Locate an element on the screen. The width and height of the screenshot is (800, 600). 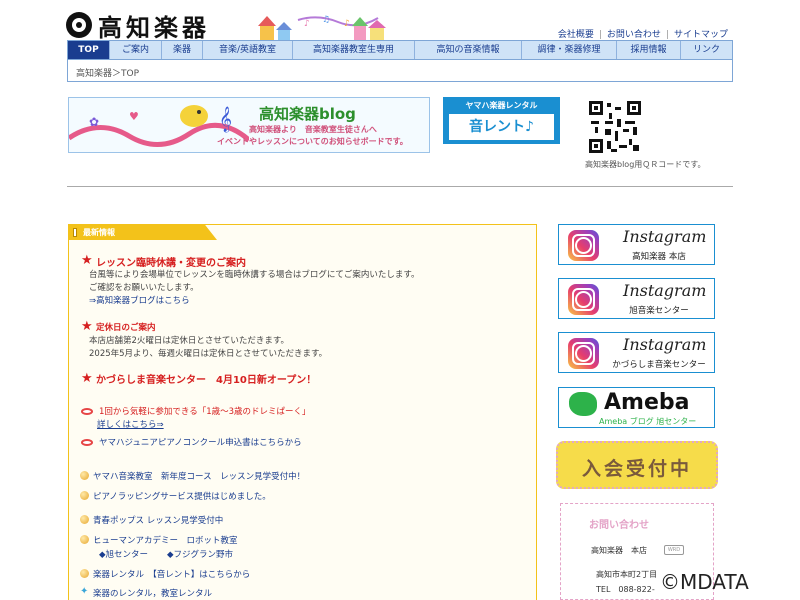
top-links: 会社概要 | お問い合わせ | サイトマップ is located at coordinates (643, 33).